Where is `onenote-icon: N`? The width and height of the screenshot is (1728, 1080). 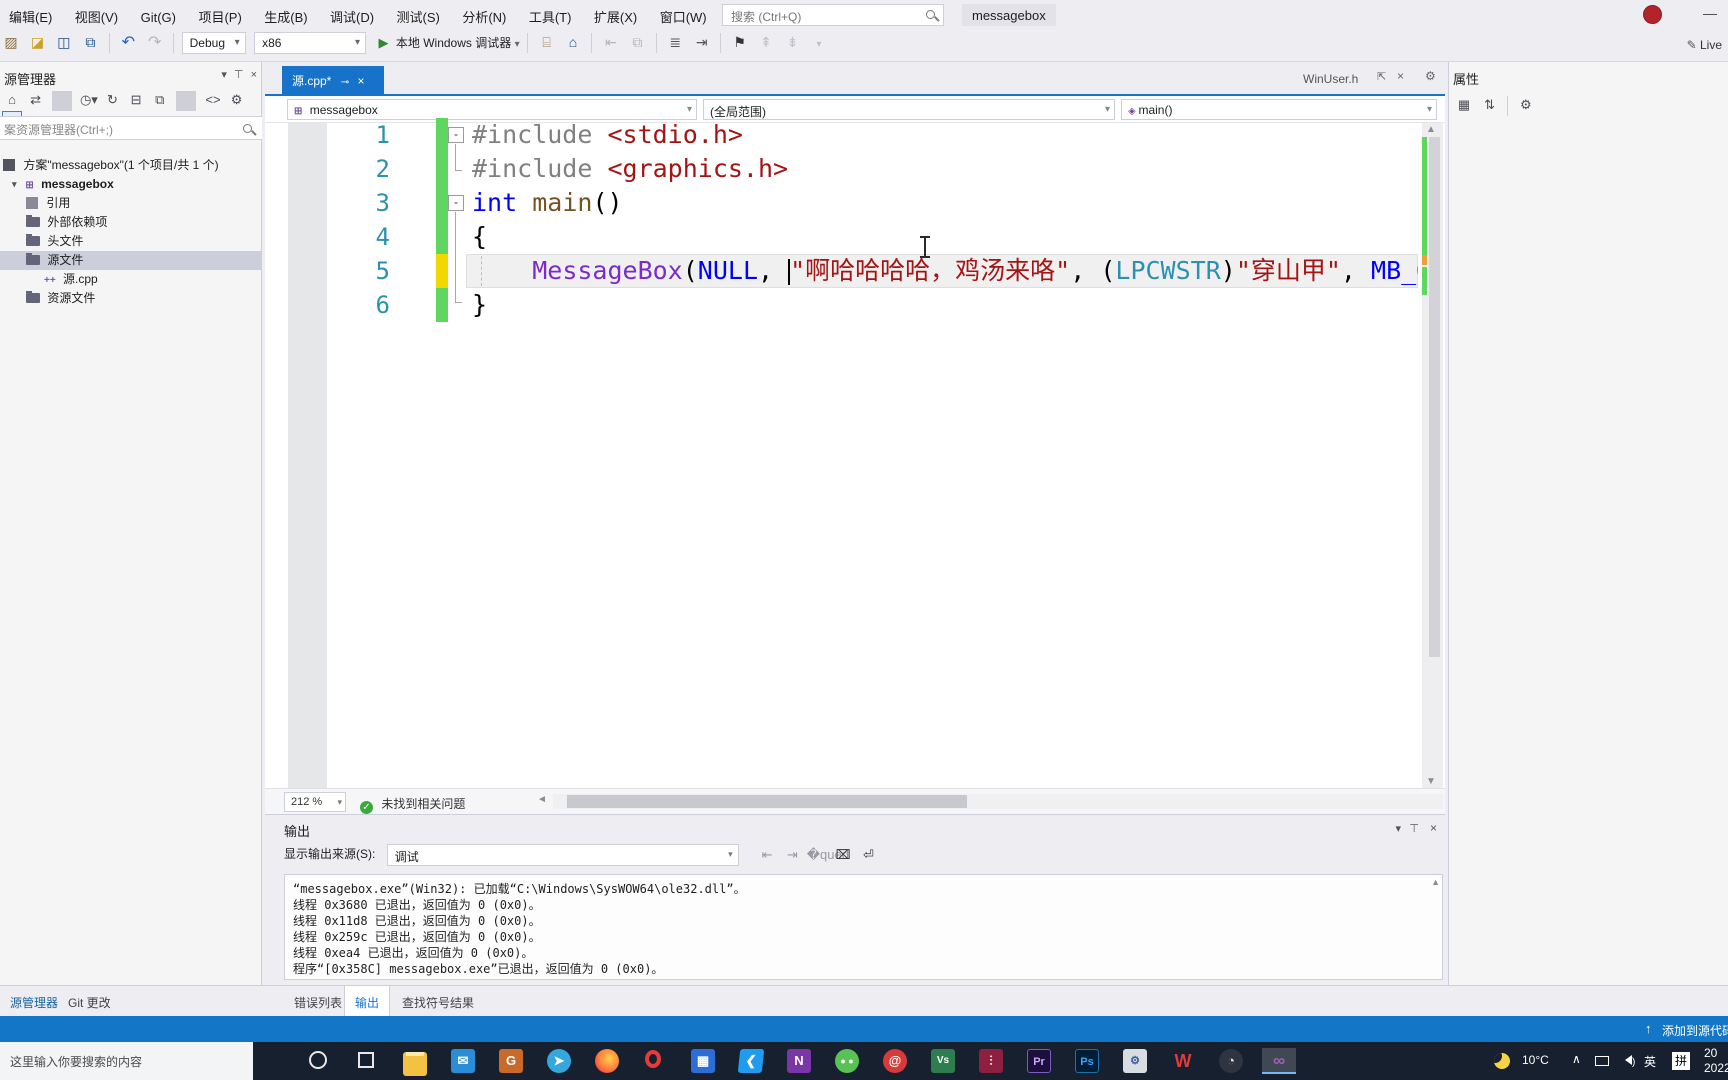
onenote-icon: N is located at coordinates (799, 1061).